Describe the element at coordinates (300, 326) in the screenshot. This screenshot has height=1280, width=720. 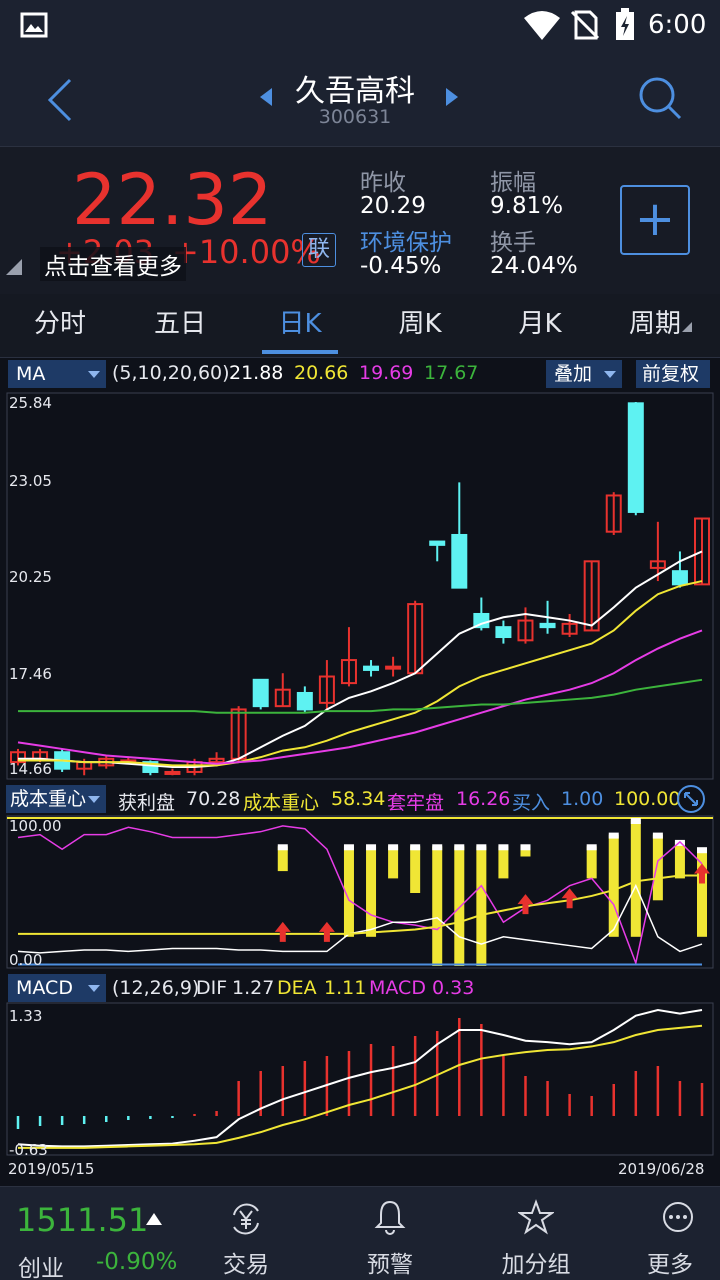
I see `tab-daily-k: 日K` at that location.